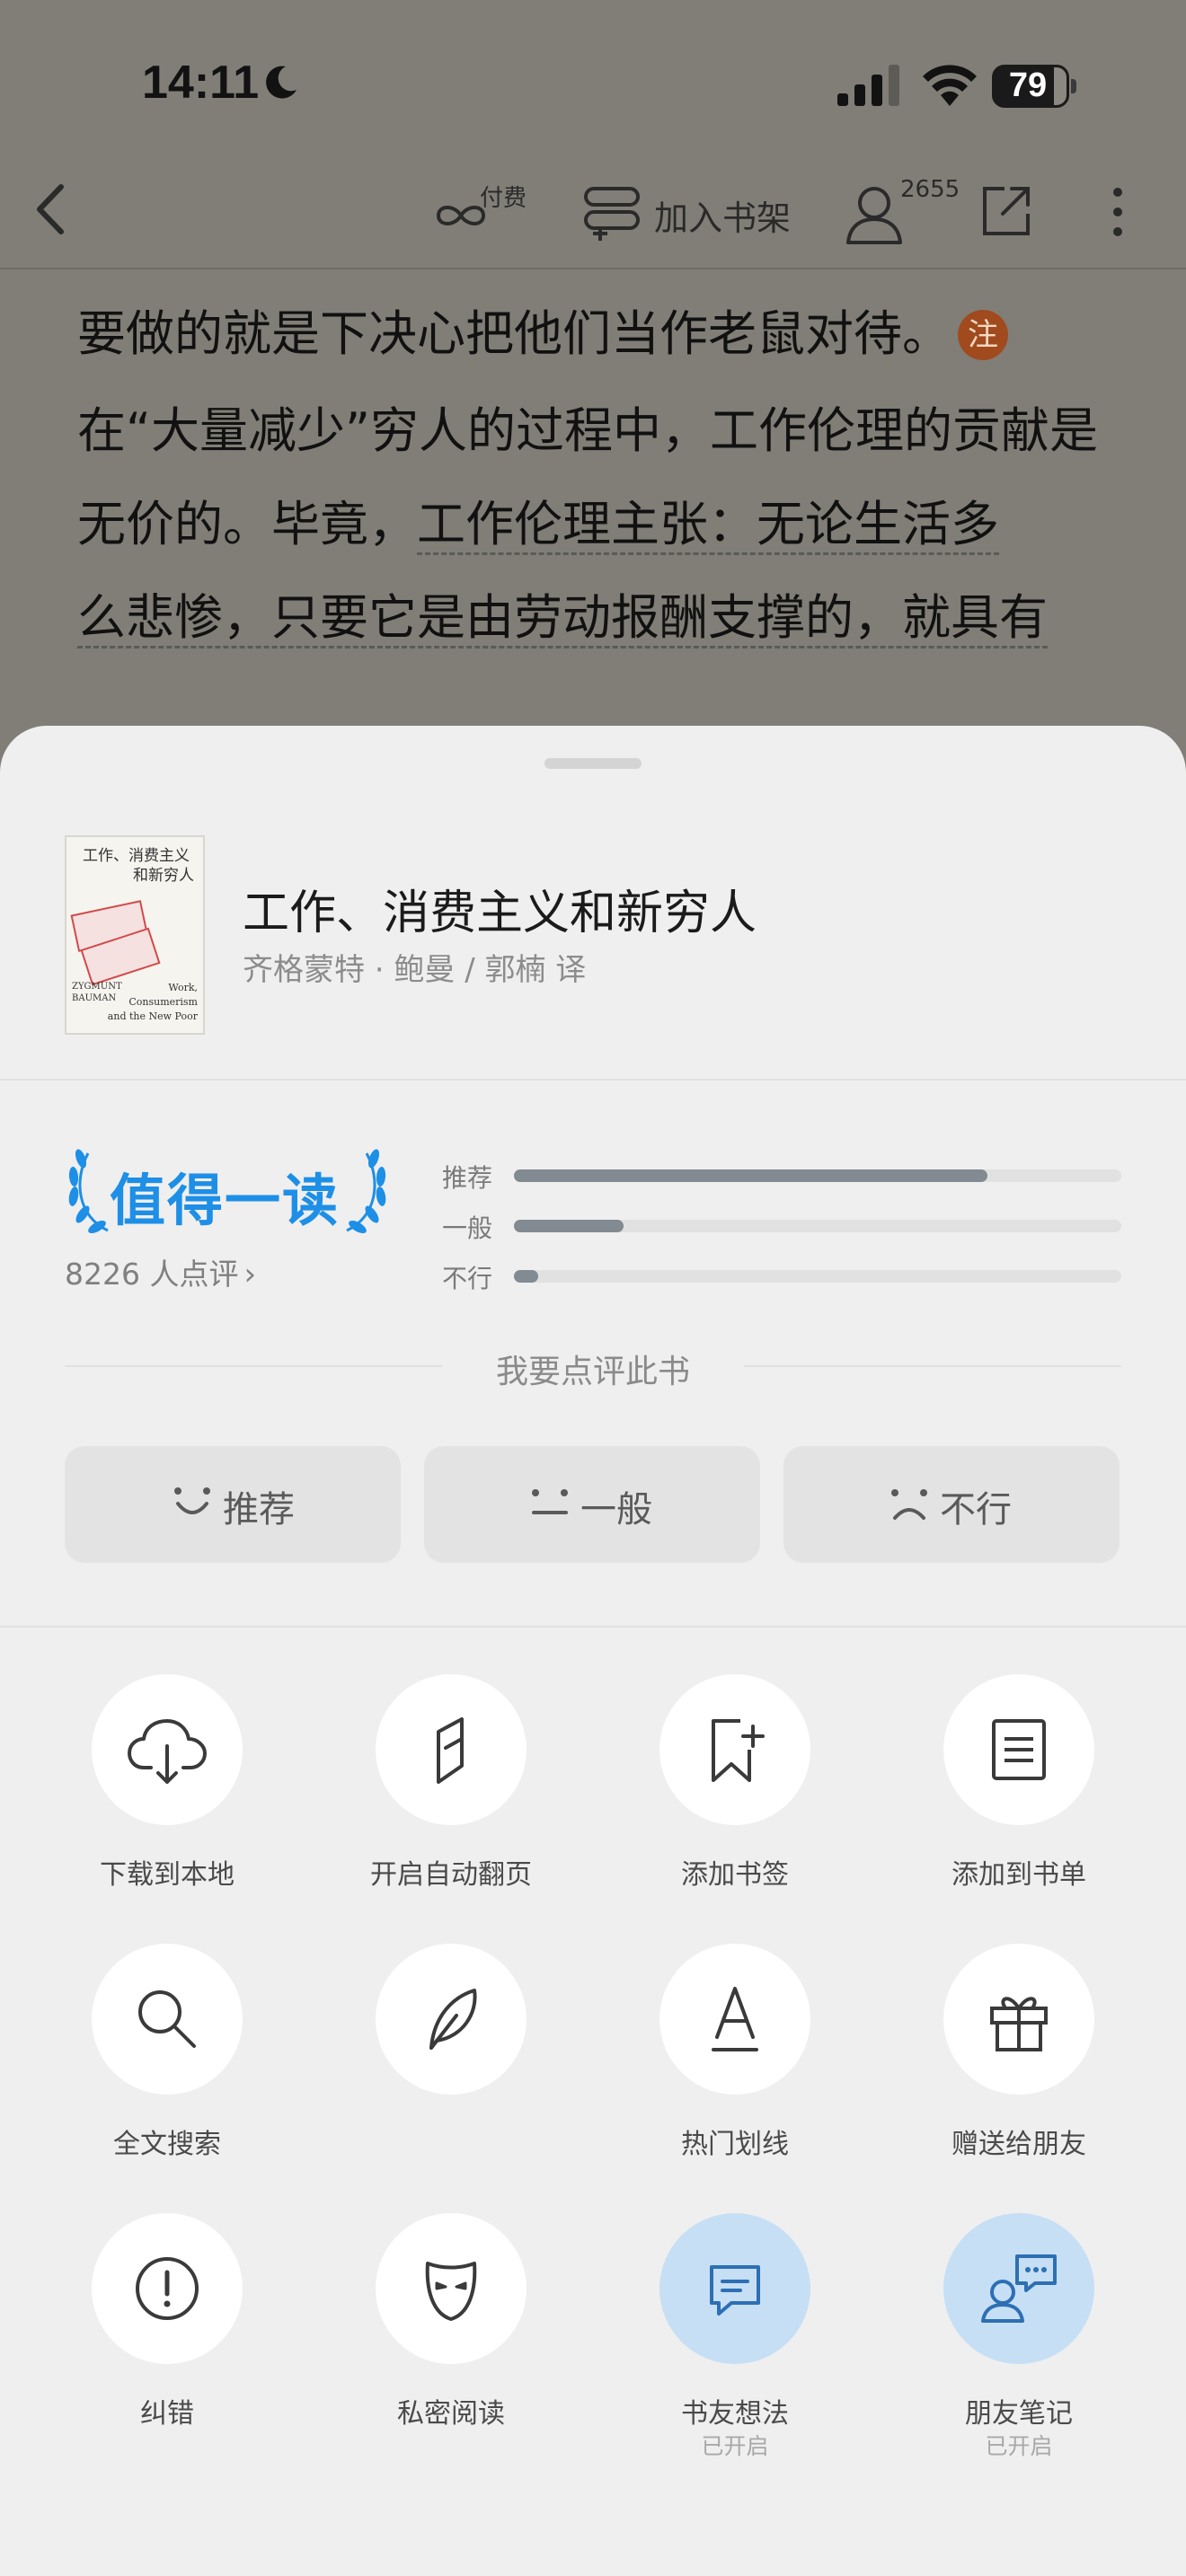  I want to click on cover-title-en: Work, Consumerism and the New Poor, so click(153, 1002).